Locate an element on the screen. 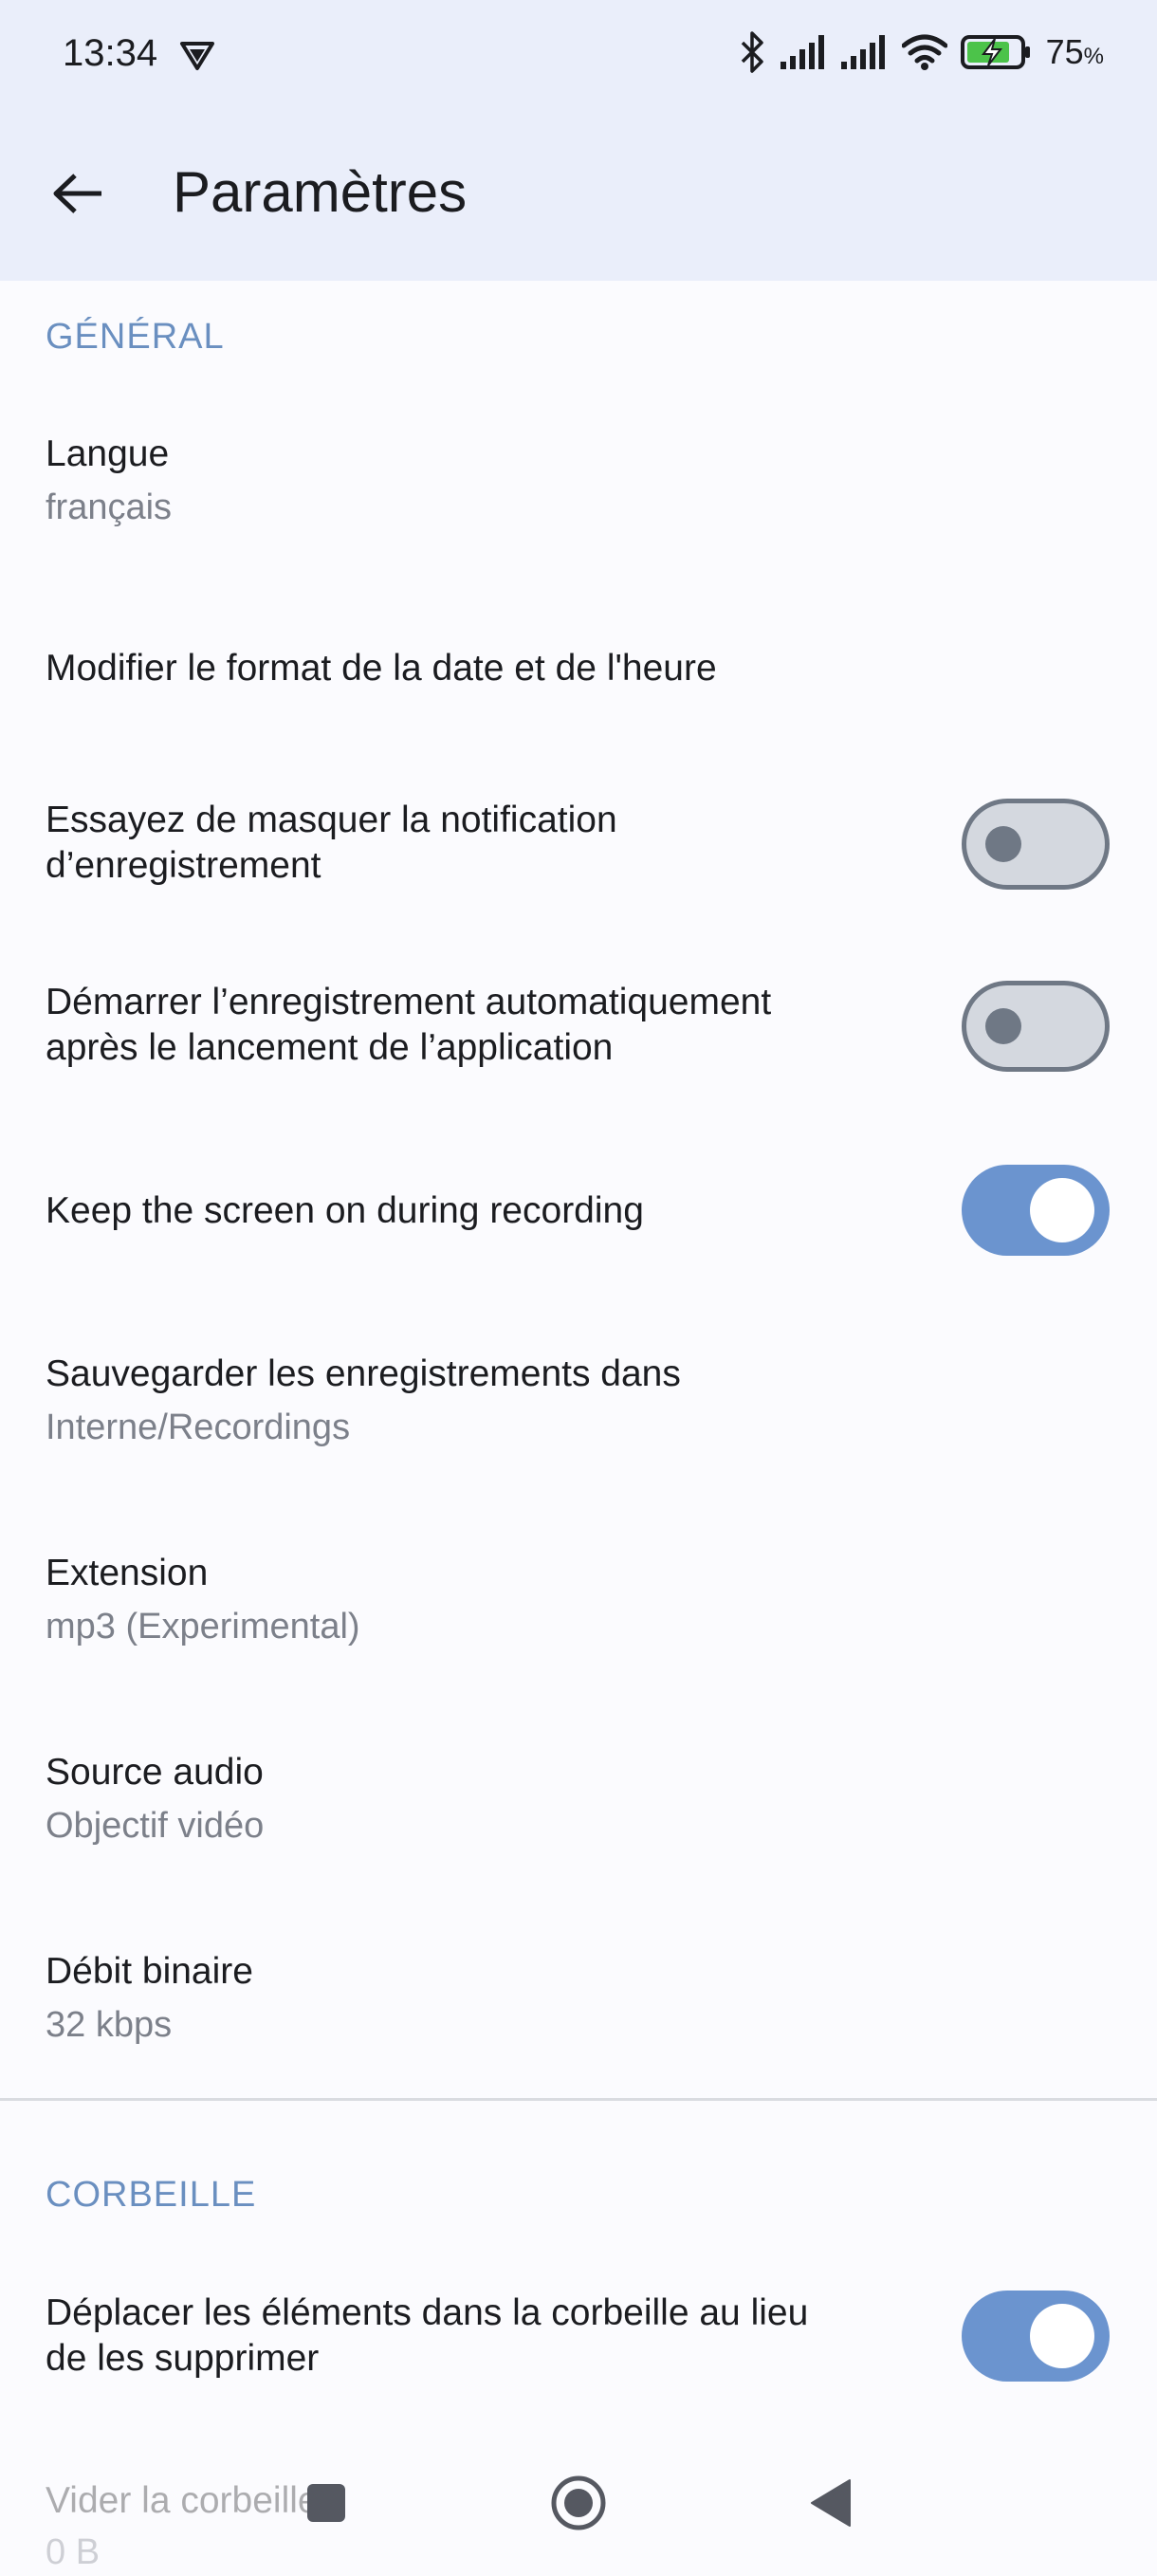 This screenshot has width=1157, height=2576. system-nav-bar is located at coordinates (578, 2505).